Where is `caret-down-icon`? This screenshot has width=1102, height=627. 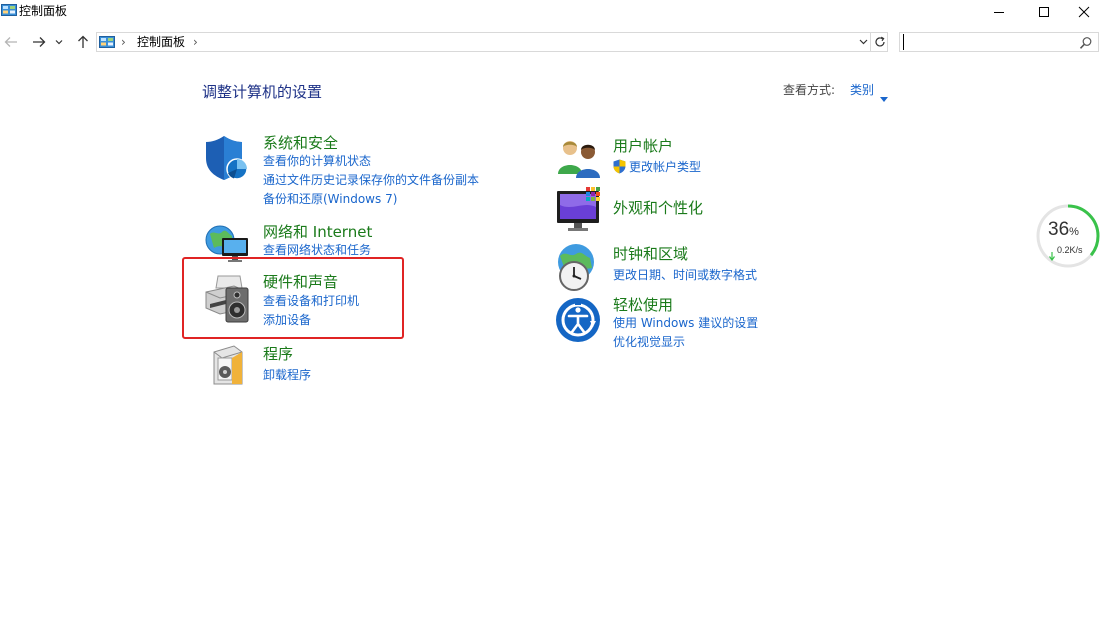
caret-down-icon is located at coordinates (884, 99).